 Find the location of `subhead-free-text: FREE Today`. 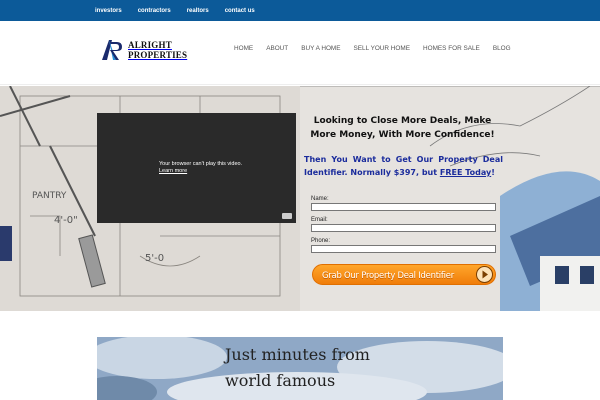

subhead-free-text: FREE Today is located at coordinates (465, 172).